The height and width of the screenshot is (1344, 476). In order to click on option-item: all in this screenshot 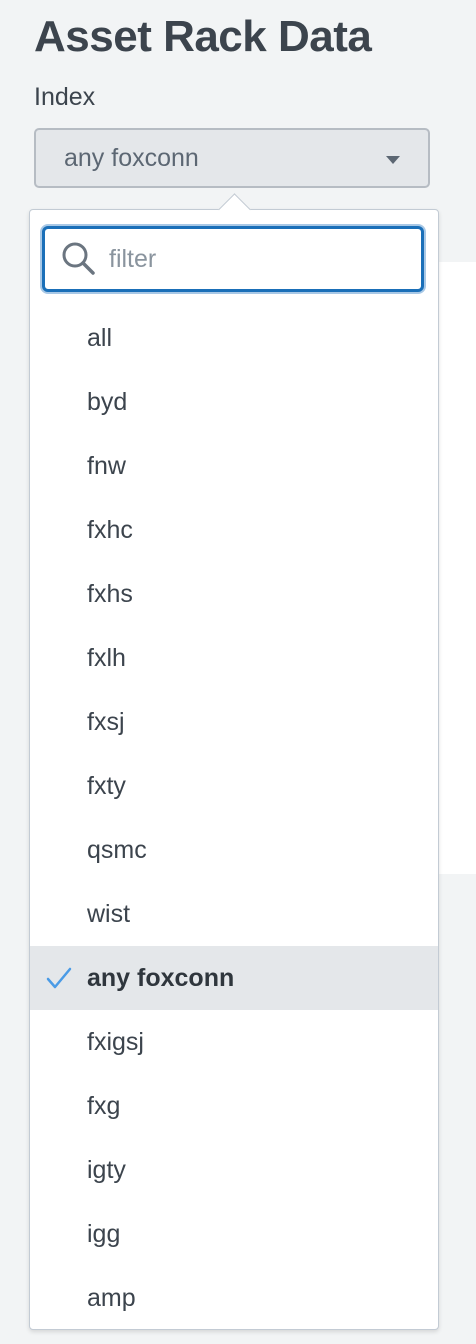, I will do `click(234, 338)`.